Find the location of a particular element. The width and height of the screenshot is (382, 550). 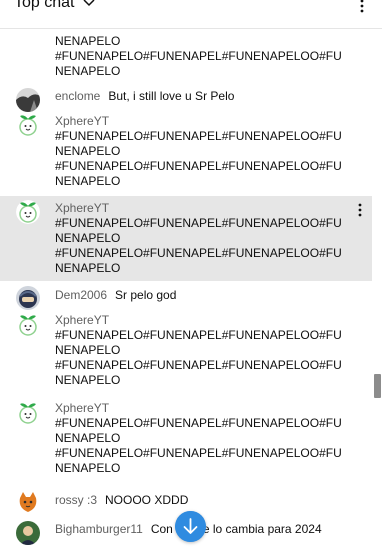

anime-avatar is located at coordinates (28, 100).